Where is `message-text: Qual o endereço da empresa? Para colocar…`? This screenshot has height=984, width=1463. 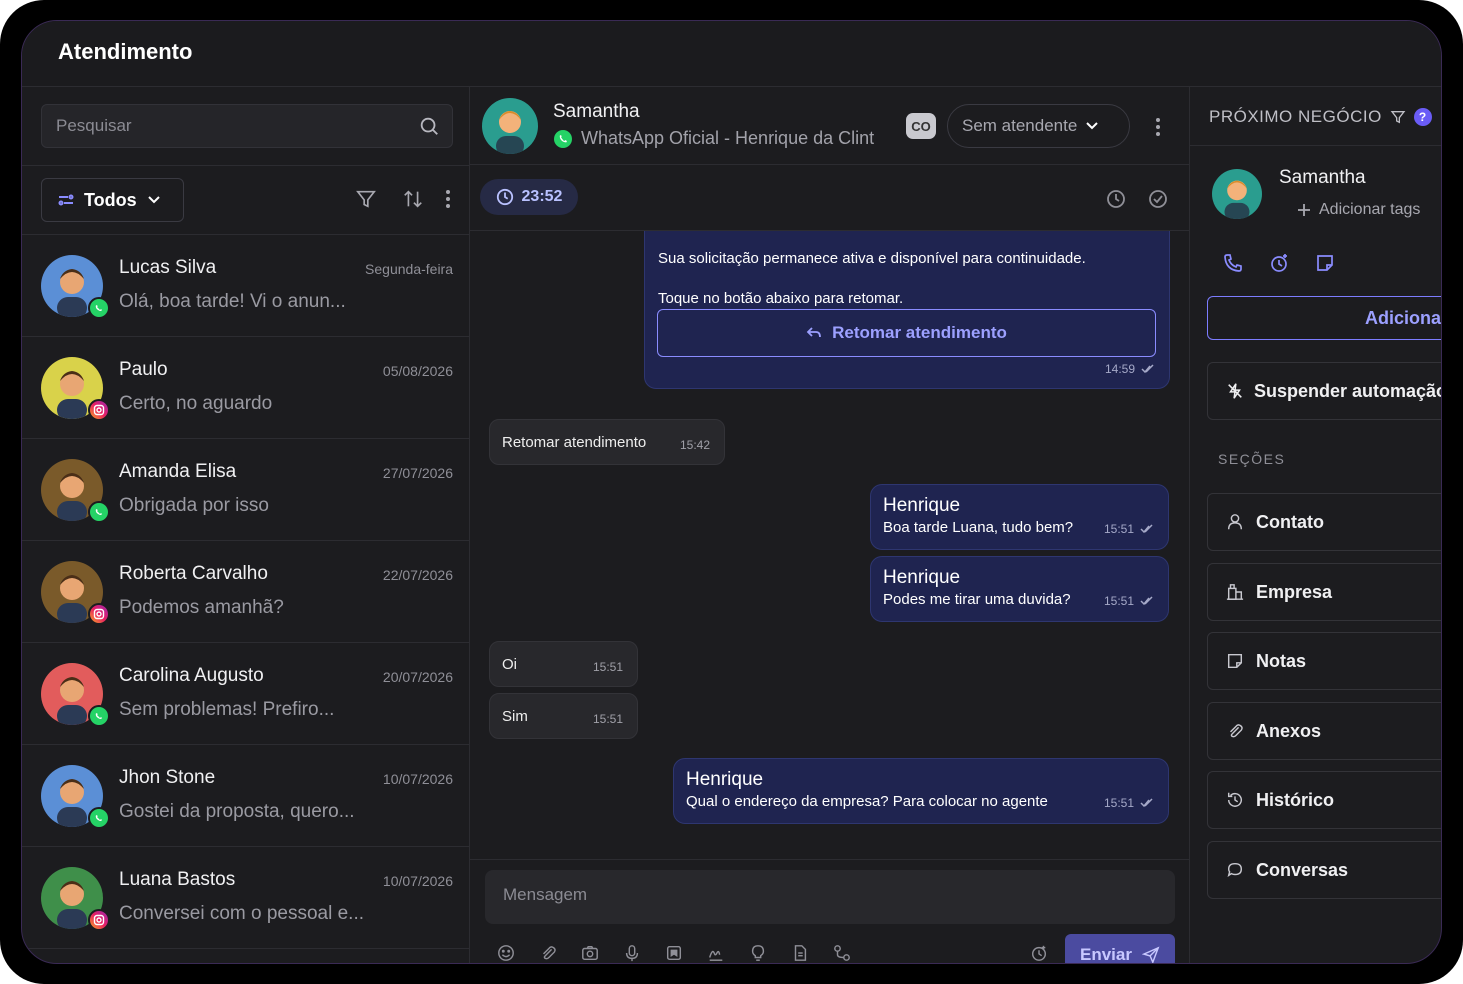 message-text: Qual o endereço da empresa? Para colocar… is located at coordinates (867, 801).